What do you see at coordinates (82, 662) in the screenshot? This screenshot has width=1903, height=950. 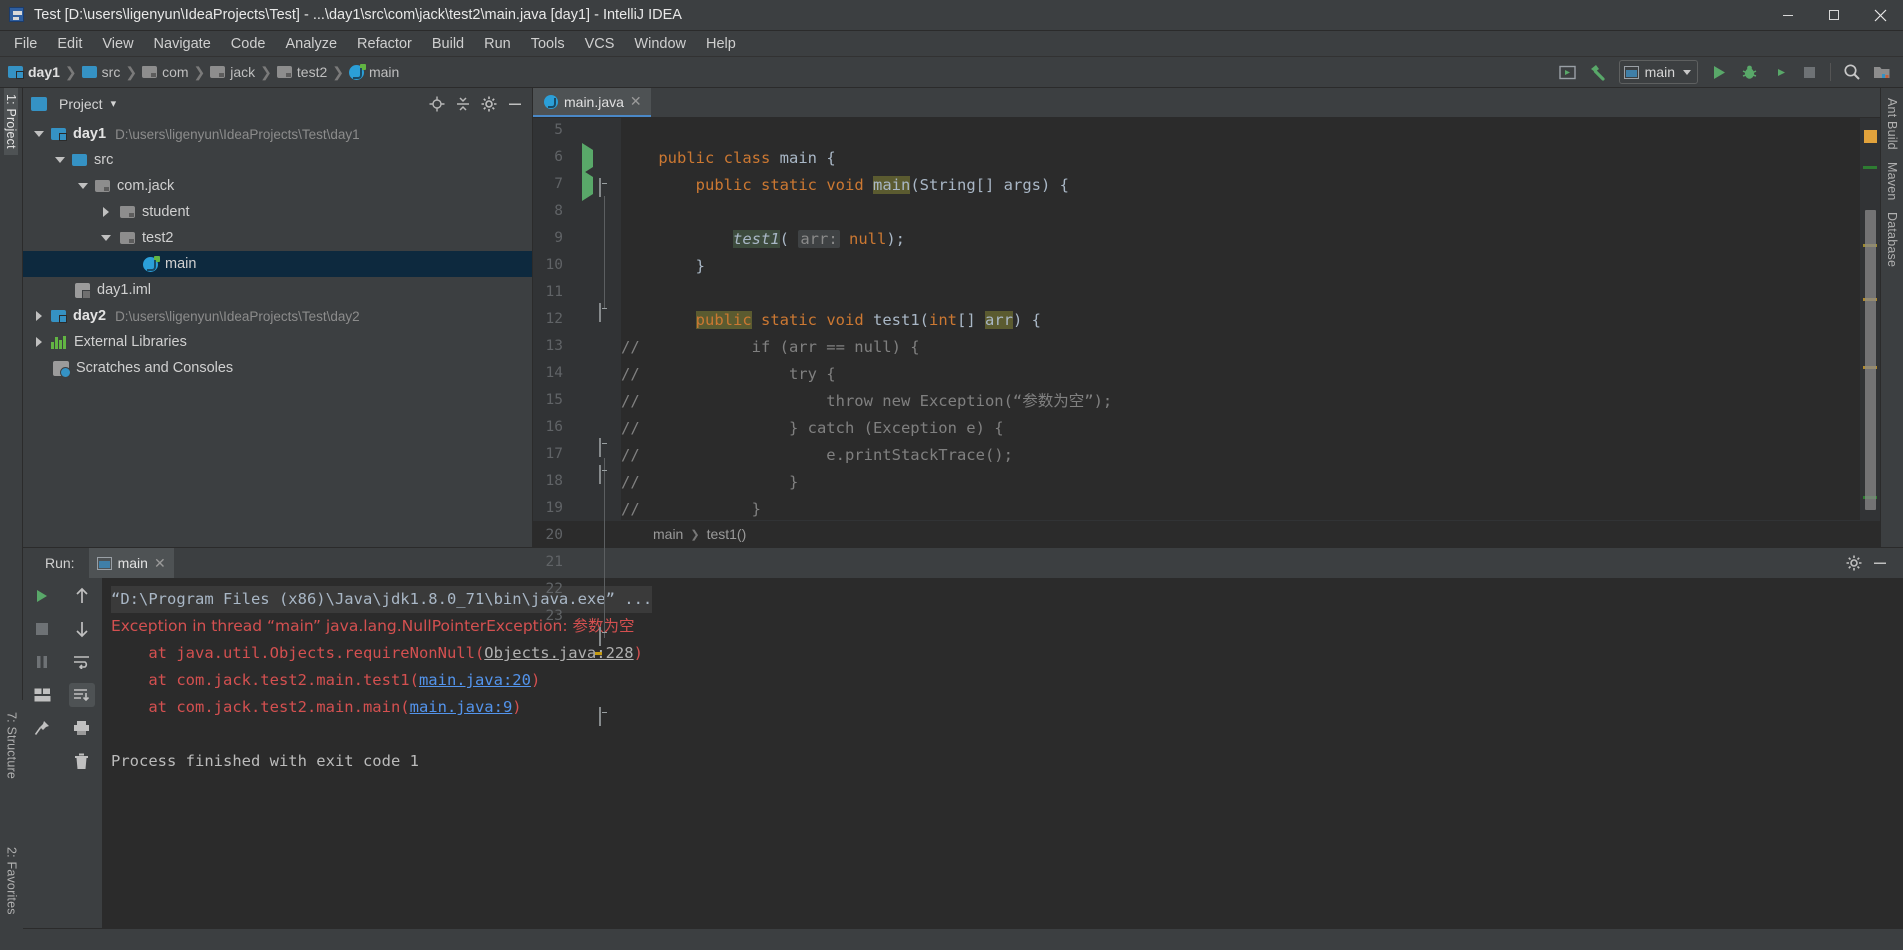 I see `soft-wrap-icon` at bounding box center [82, 662].